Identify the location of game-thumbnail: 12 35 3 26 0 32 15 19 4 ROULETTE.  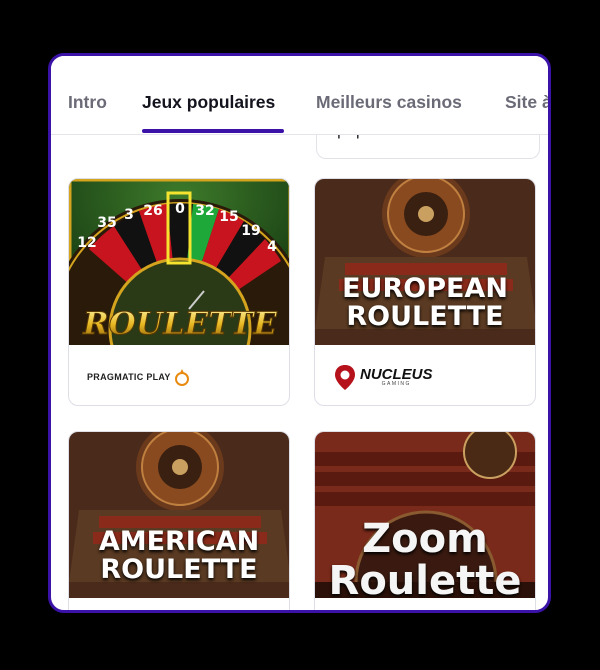
(179, 262).